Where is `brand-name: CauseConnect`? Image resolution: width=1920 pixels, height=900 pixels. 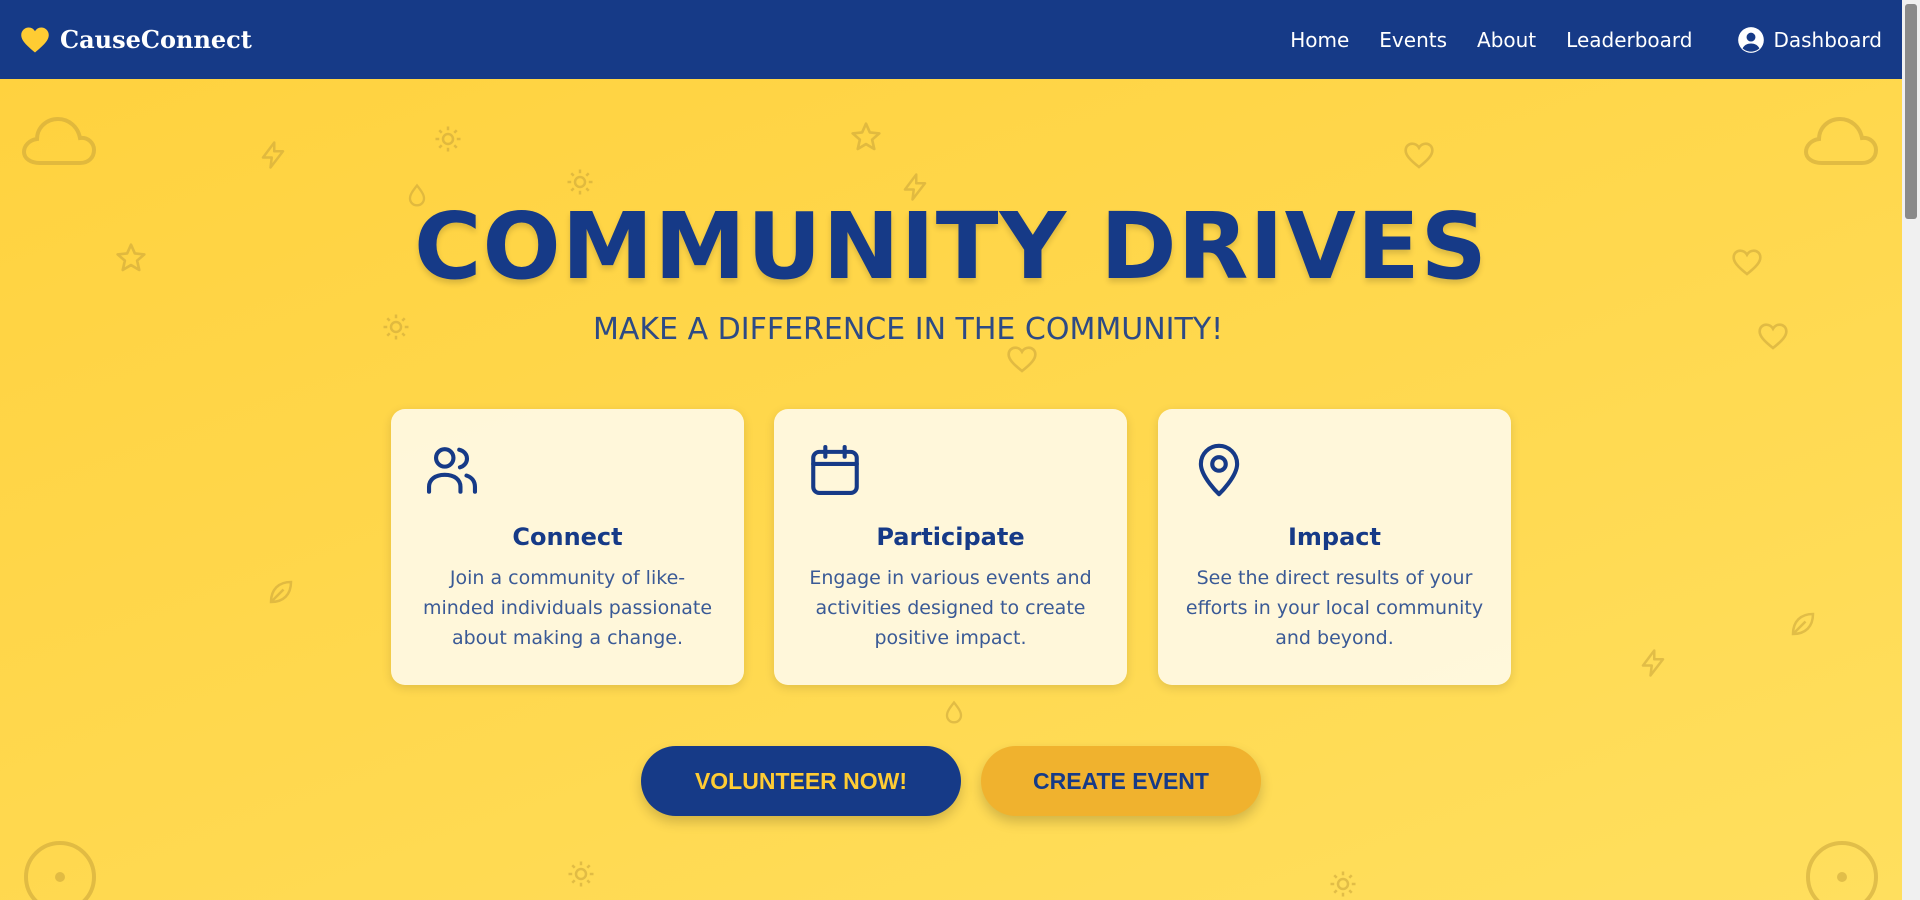
brand-name: CauseConnect is located at coordinates (156, 39).